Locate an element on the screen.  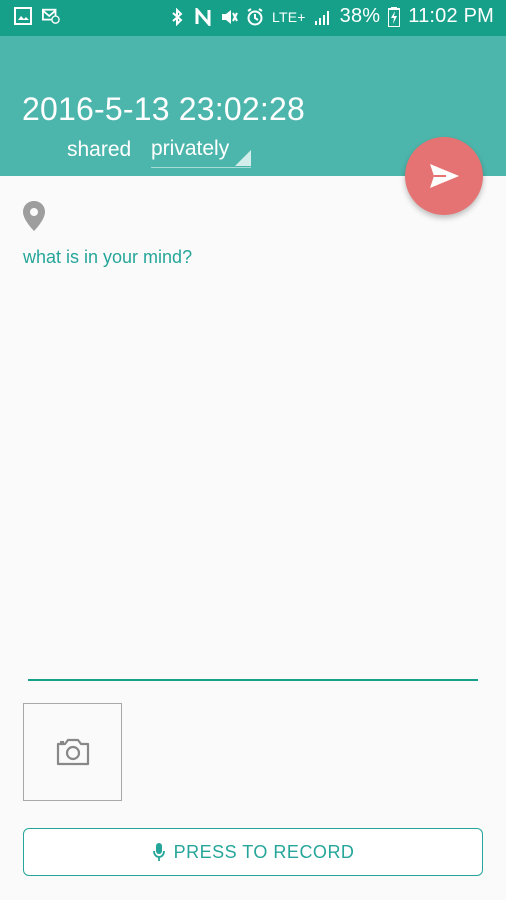
battery-percent: 38% is located at coordinates (360, 16).